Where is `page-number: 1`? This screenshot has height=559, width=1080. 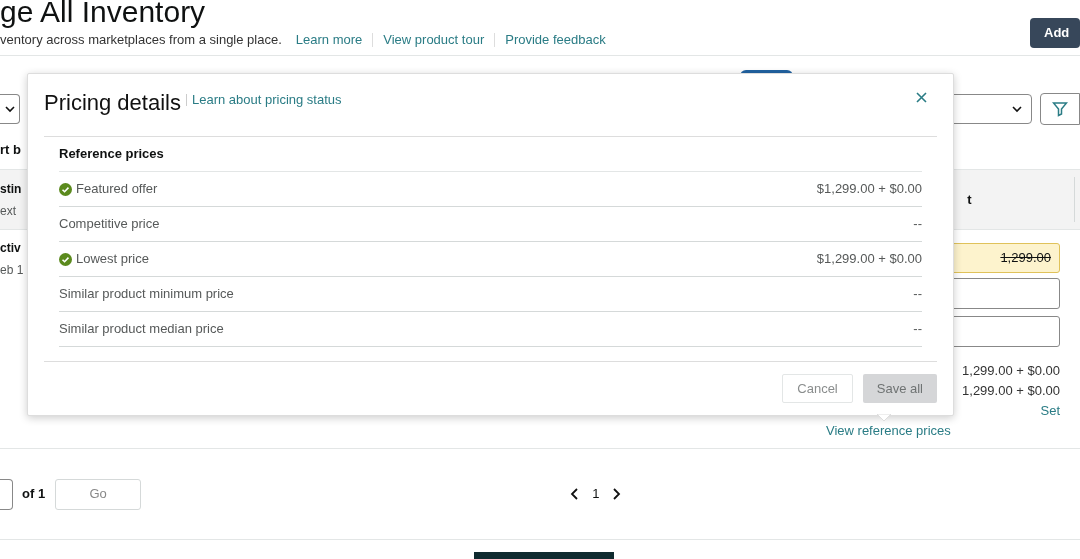 page-number: 1 is located at coordinates (596, 494).